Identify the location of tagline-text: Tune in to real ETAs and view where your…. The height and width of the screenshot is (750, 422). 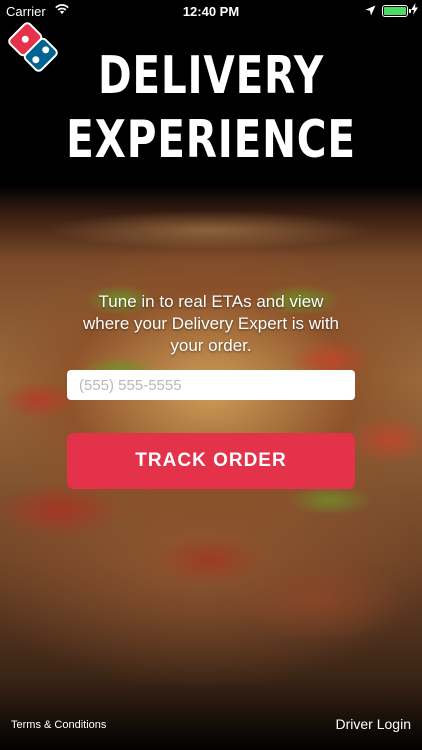
(211, 323).